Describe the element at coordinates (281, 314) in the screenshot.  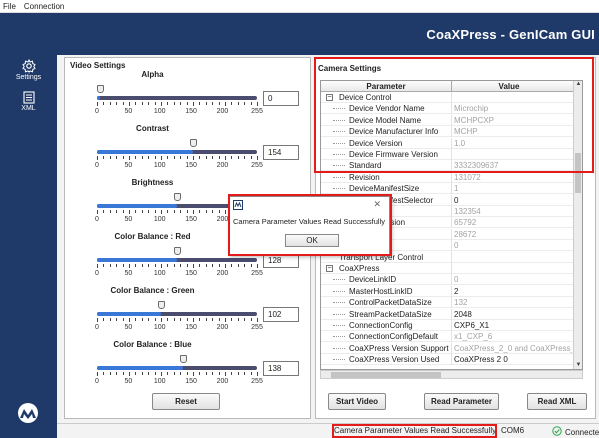
I see `slider-value-field: 102` at that location.